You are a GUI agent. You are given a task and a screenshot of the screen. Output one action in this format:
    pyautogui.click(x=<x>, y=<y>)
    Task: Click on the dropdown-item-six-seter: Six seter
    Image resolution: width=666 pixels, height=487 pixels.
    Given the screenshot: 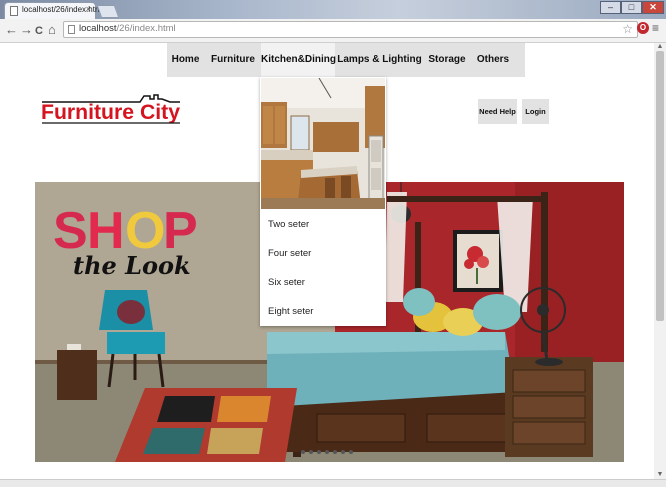 What is the action you would take?
    pyautogui.click(x=286, y=282)
    